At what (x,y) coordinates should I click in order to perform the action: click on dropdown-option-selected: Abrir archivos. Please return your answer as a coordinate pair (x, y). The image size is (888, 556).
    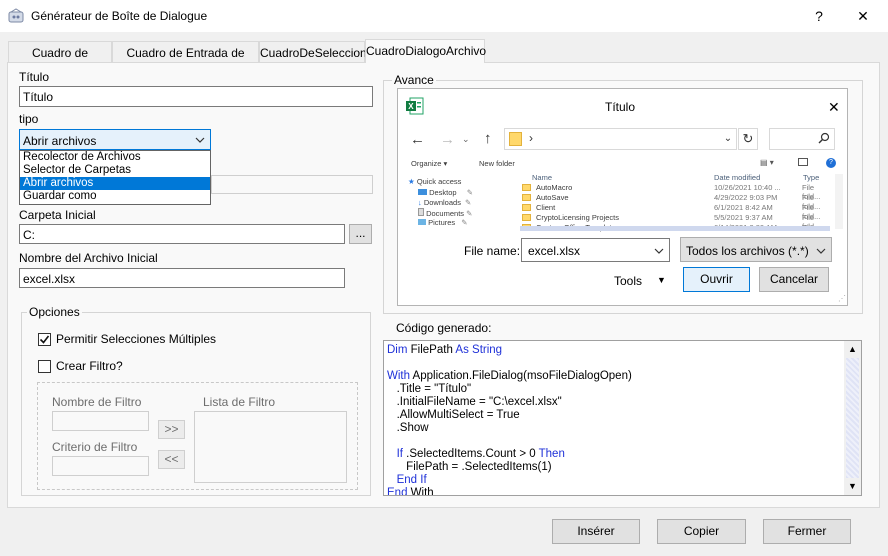
    Looking at the image, I should click on (115, 183).